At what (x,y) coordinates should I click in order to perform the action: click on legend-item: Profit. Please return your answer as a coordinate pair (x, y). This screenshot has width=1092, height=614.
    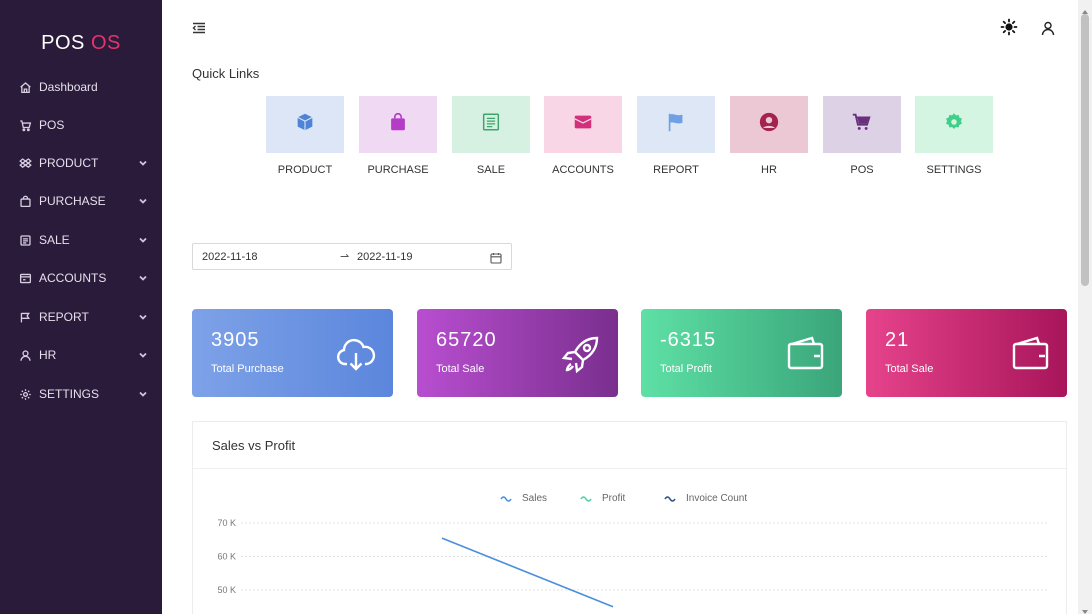
    Looking at the image, I should click on (603, 498).